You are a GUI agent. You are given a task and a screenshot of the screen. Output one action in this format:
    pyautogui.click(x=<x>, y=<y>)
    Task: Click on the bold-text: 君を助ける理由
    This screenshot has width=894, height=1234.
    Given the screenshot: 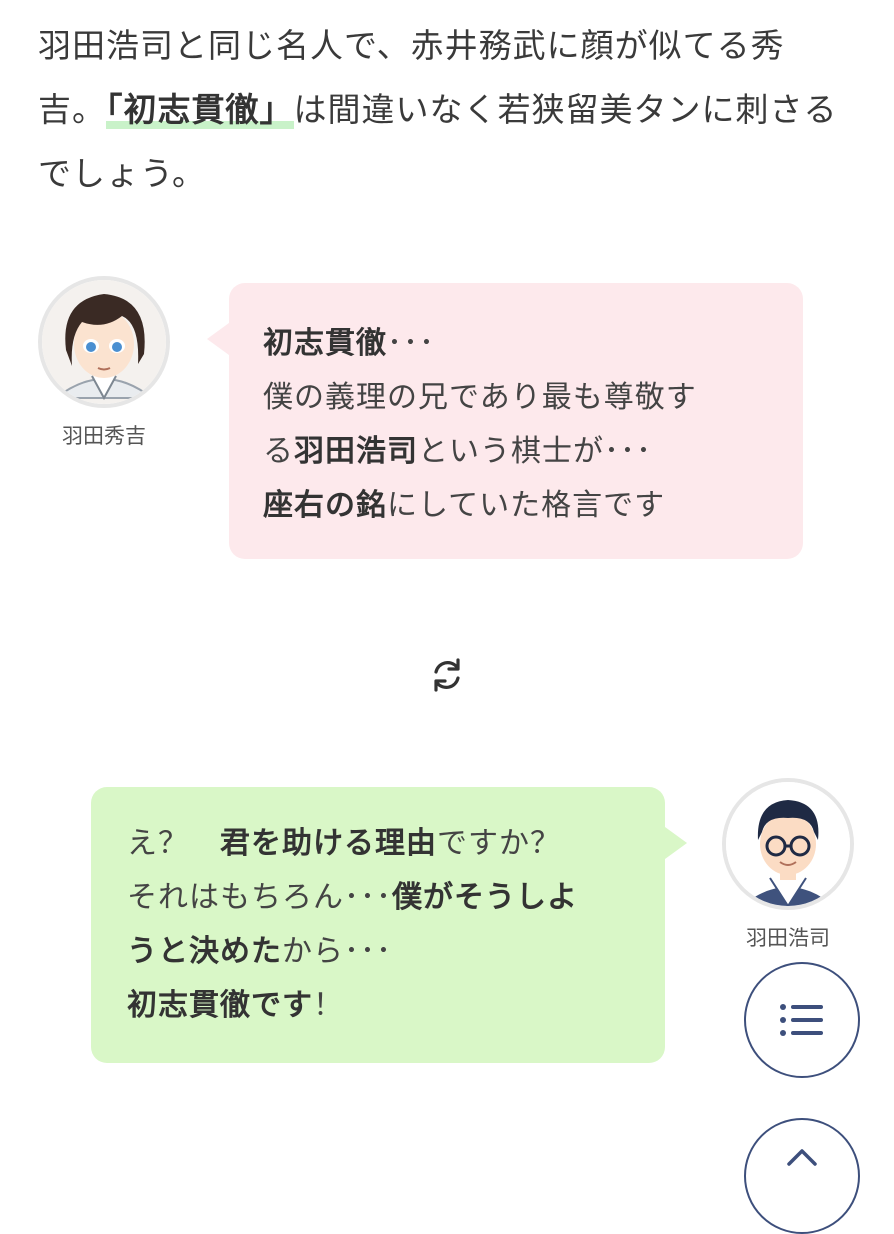 What is the action you would take?
    pyautogui.click(x=328, y=843)
    